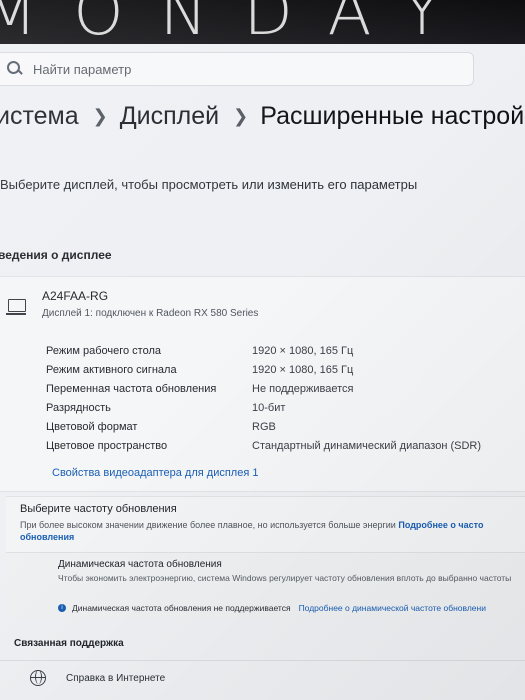 This screenshot has height=700, width=525. Describe the element at coordinates (367, 445) in the screenshot. I see `property-value: Стандартный динамический диапазон (SDR)` at that location.